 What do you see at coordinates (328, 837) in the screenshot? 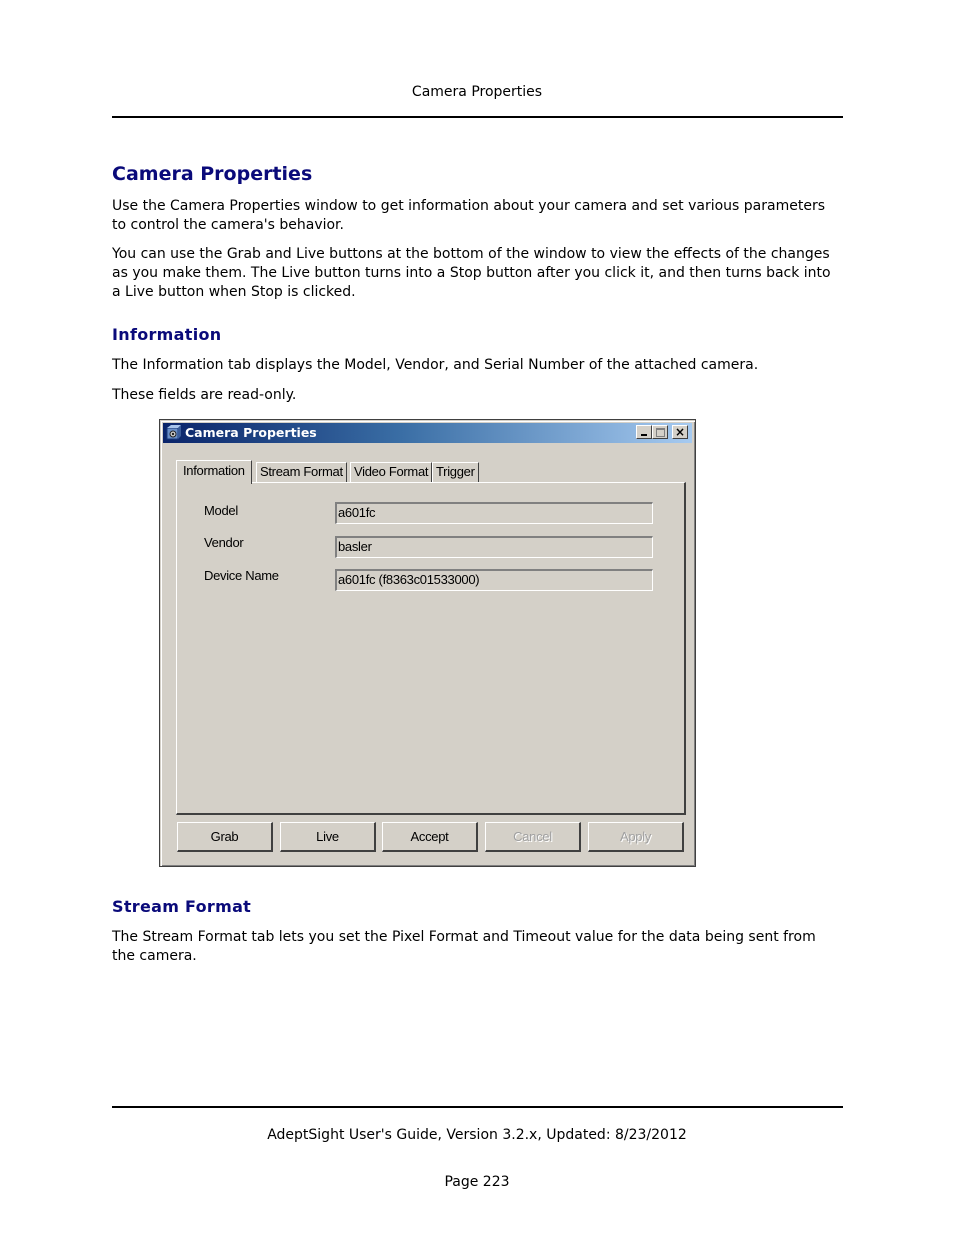
I see `live-button: Live` at bounding box center [328, 837].